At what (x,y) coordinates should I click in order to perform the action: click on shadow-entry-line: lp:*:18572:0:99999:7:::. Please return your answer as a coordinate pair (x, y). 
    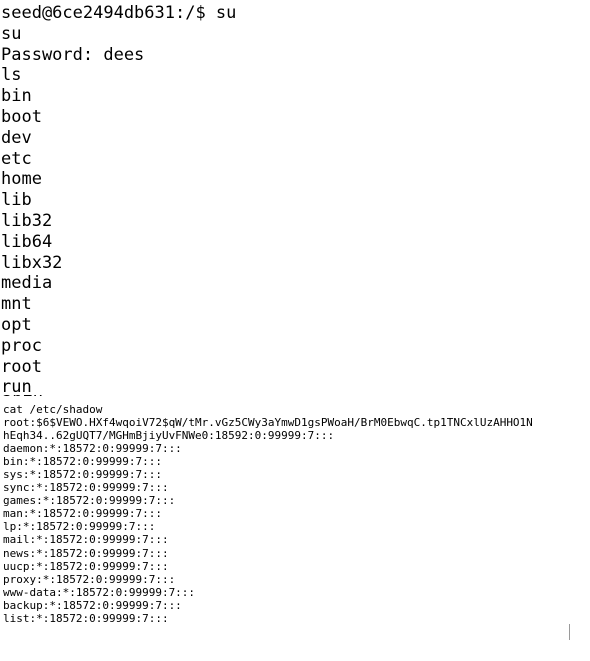
    Looking at the image, I should click on (79, 527).